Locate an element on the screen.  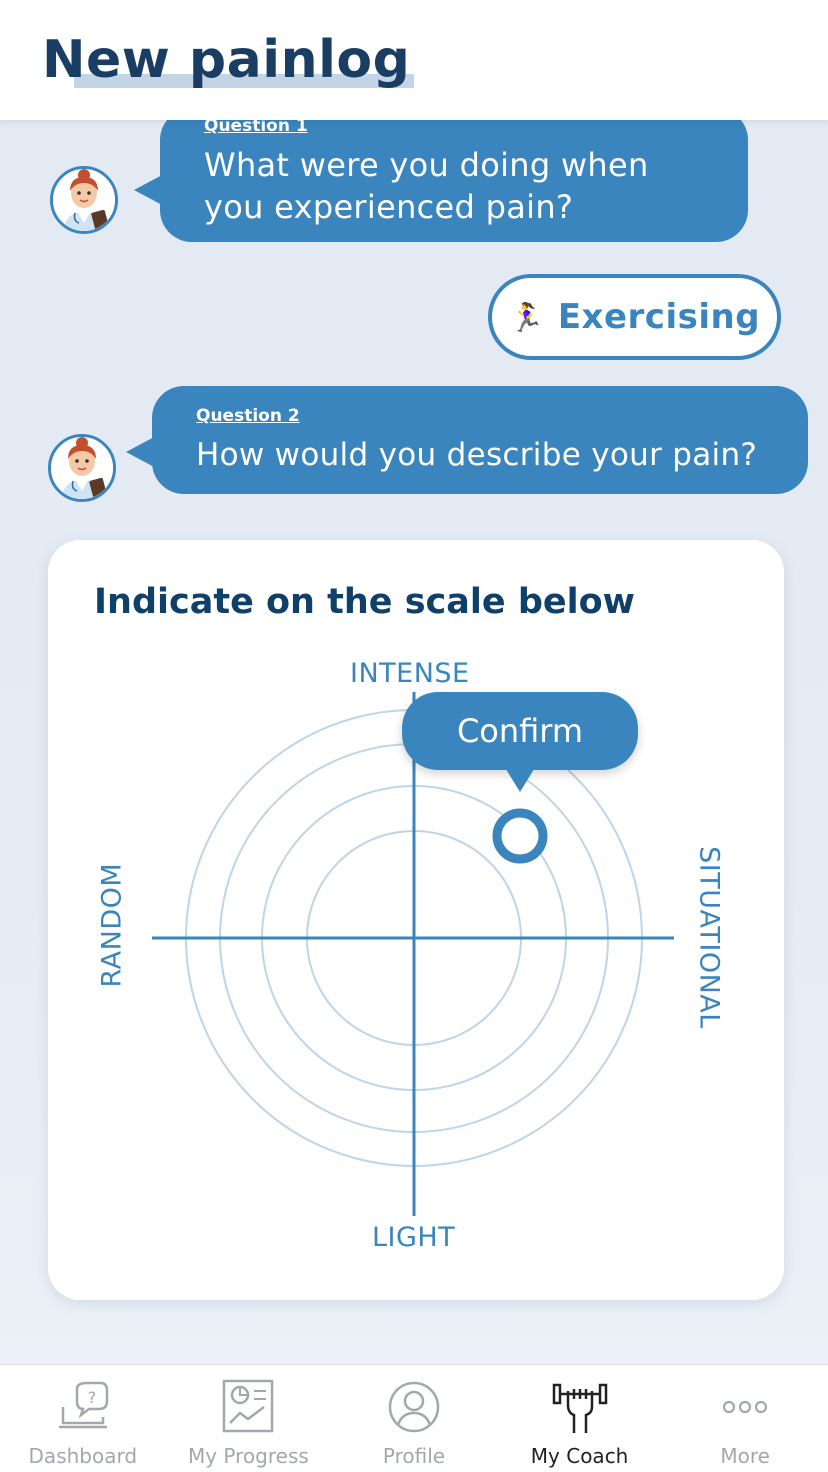
scale-marker-handle is located at coordinates (520, 836).